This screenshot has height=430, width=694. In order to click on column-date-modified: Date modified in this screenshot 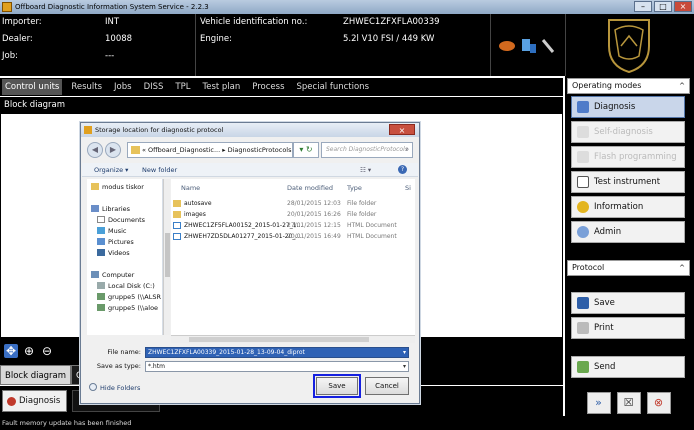, I will do `click(310, 188)`.